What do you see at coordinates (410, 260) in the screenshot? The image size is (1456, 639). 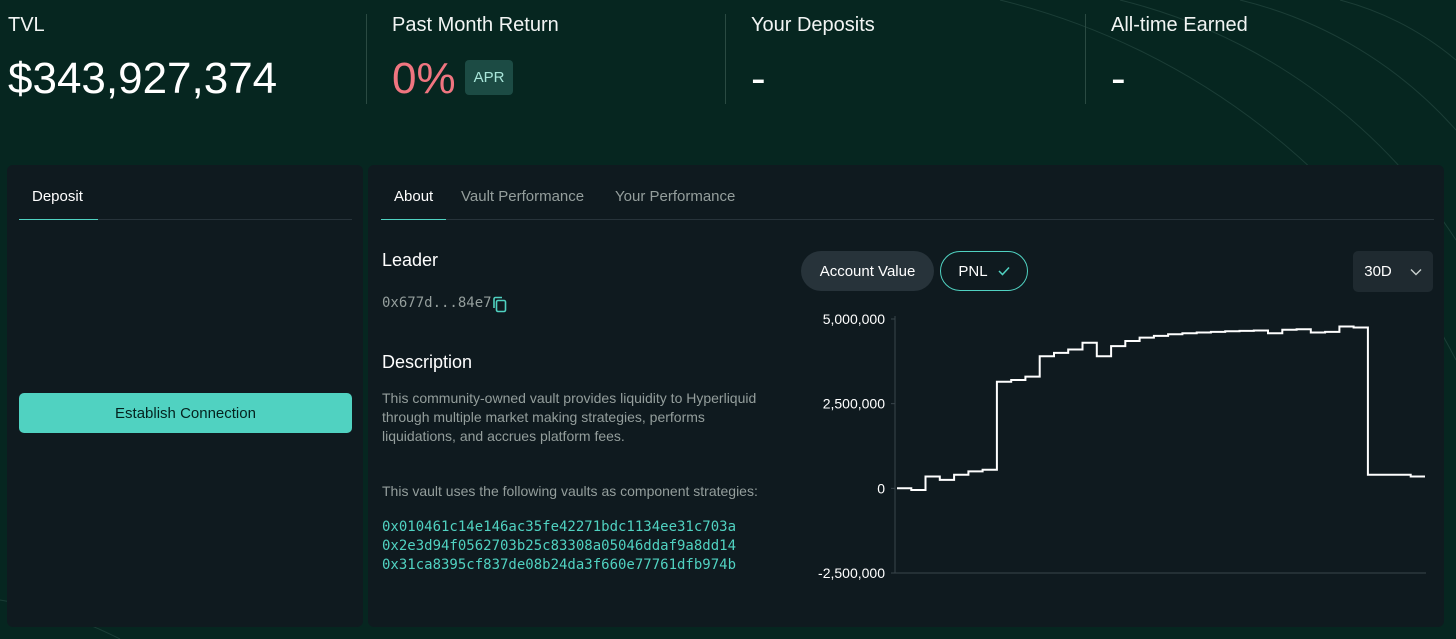 I see `leader-heading: Leader` at bounding box center [410, 260].